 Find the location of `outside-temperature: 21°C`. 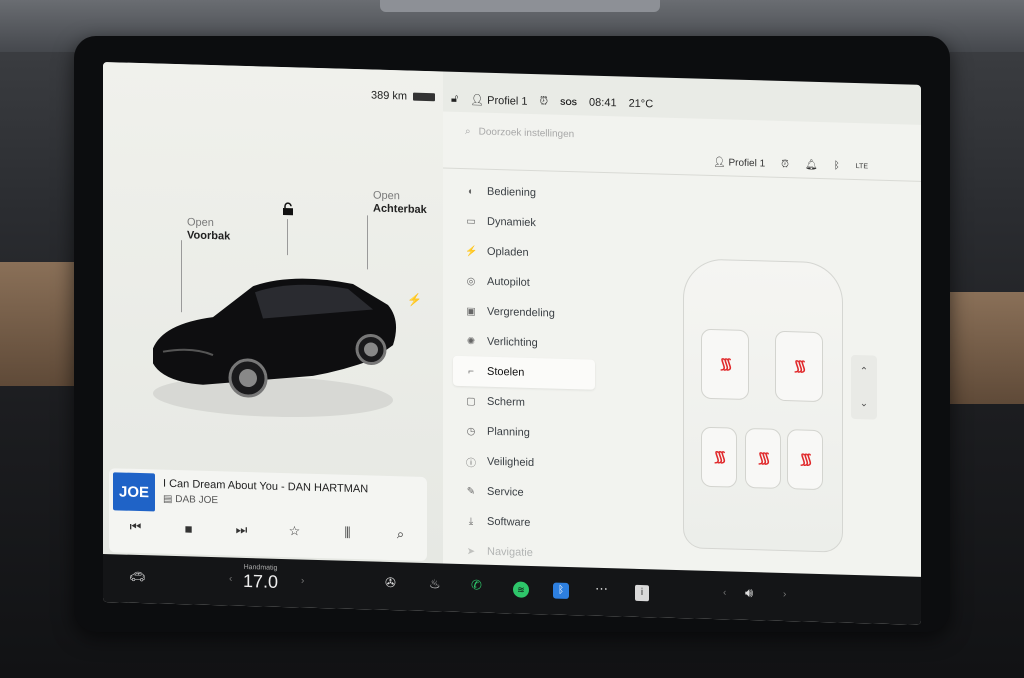

outside-temperature: 21°C is located at coordinates (641, 104).